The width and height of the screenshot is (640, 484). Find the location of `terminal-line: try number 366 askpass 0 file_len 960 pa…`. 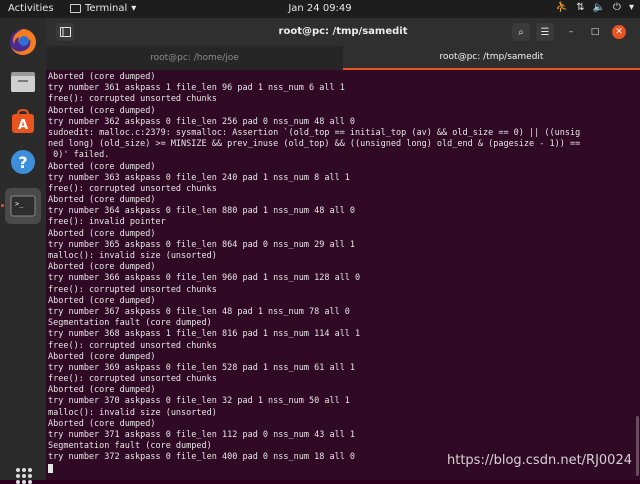

terminal-line: try number 366 askpass 0 file_len 960 pa… is located at coordinates (204, 278).